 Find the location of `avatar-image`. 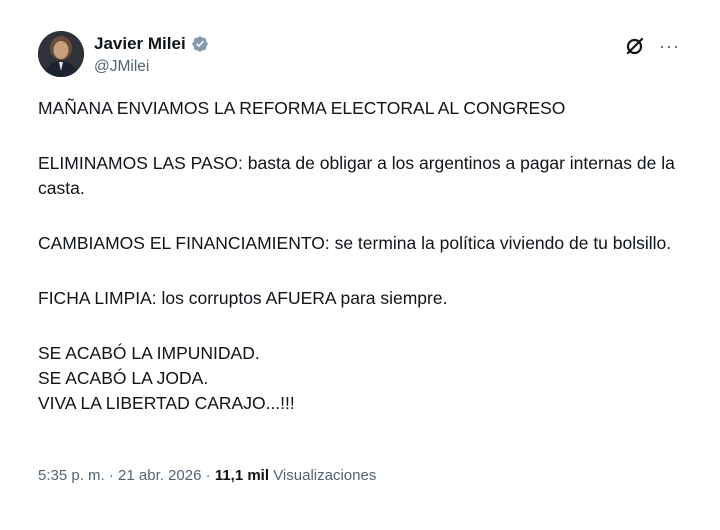

avatar-image is located at coordinates (61, 54).